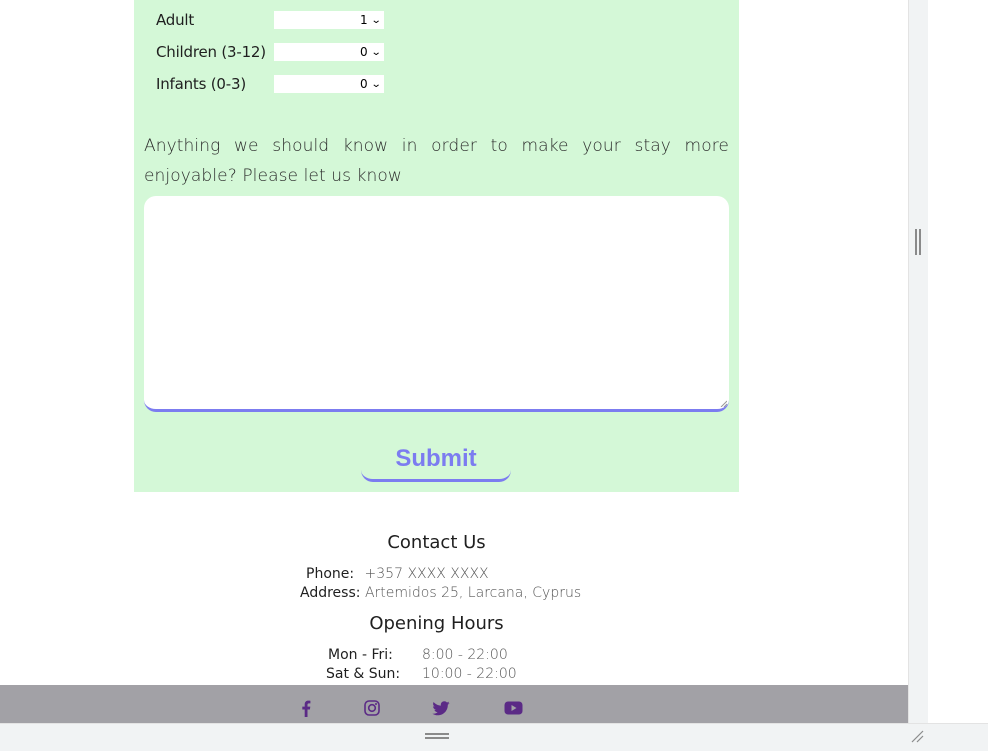 Image resolution: width=988 pixels, height=751 pixels. I want to click on submit-button: Submit, so click(436, 460).